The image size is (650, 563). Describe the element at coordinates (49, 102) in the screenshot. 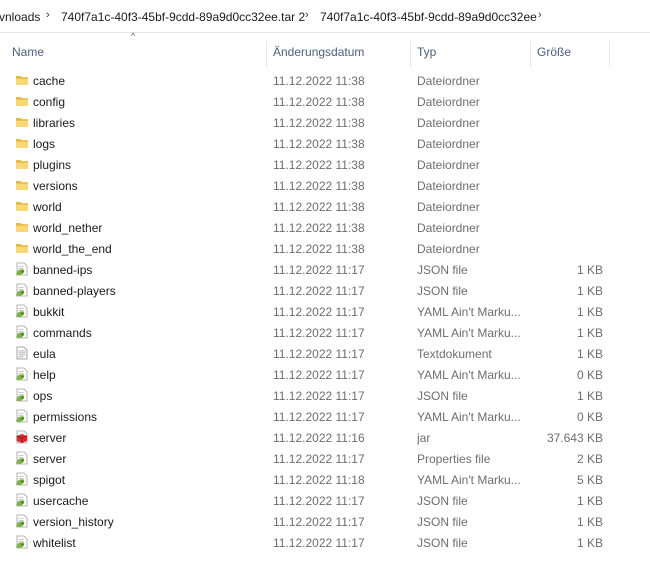

I see `file-name: config` at that location.